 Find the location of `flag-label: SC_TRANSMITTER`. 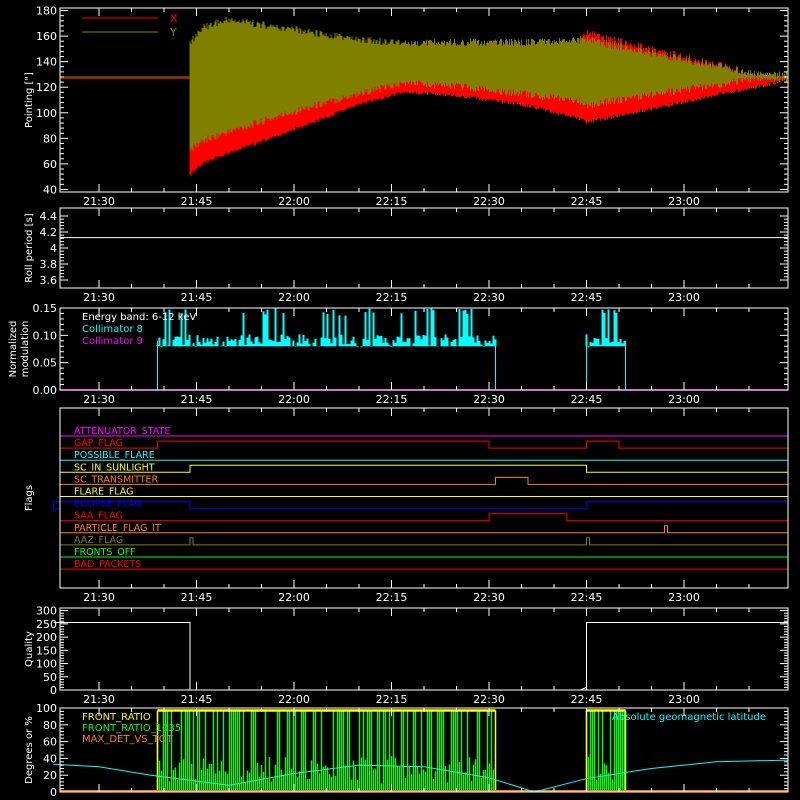

flag-label: SC_TRANSMITTER is located at coordinates (116, 479).